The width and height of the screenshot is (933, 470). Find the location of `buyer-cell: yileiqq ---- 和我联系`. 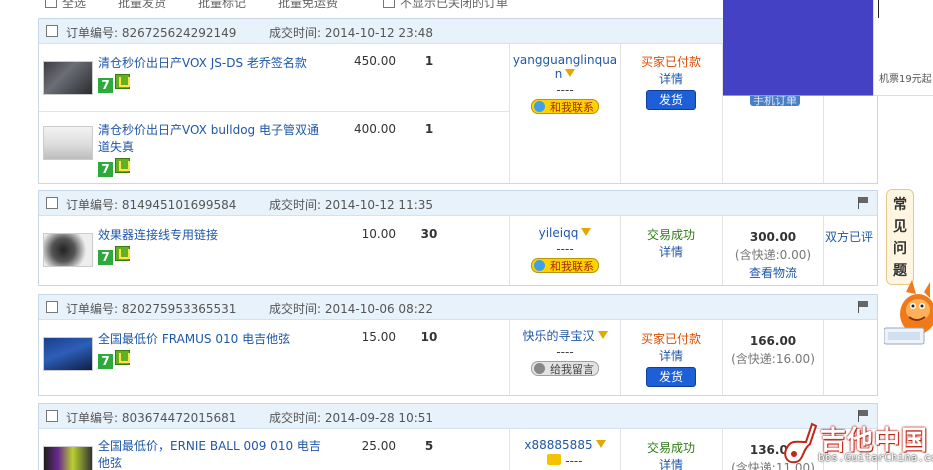

buyer-cell: yileiqq ---- 和我联系 is located at coordinates (565, 249).